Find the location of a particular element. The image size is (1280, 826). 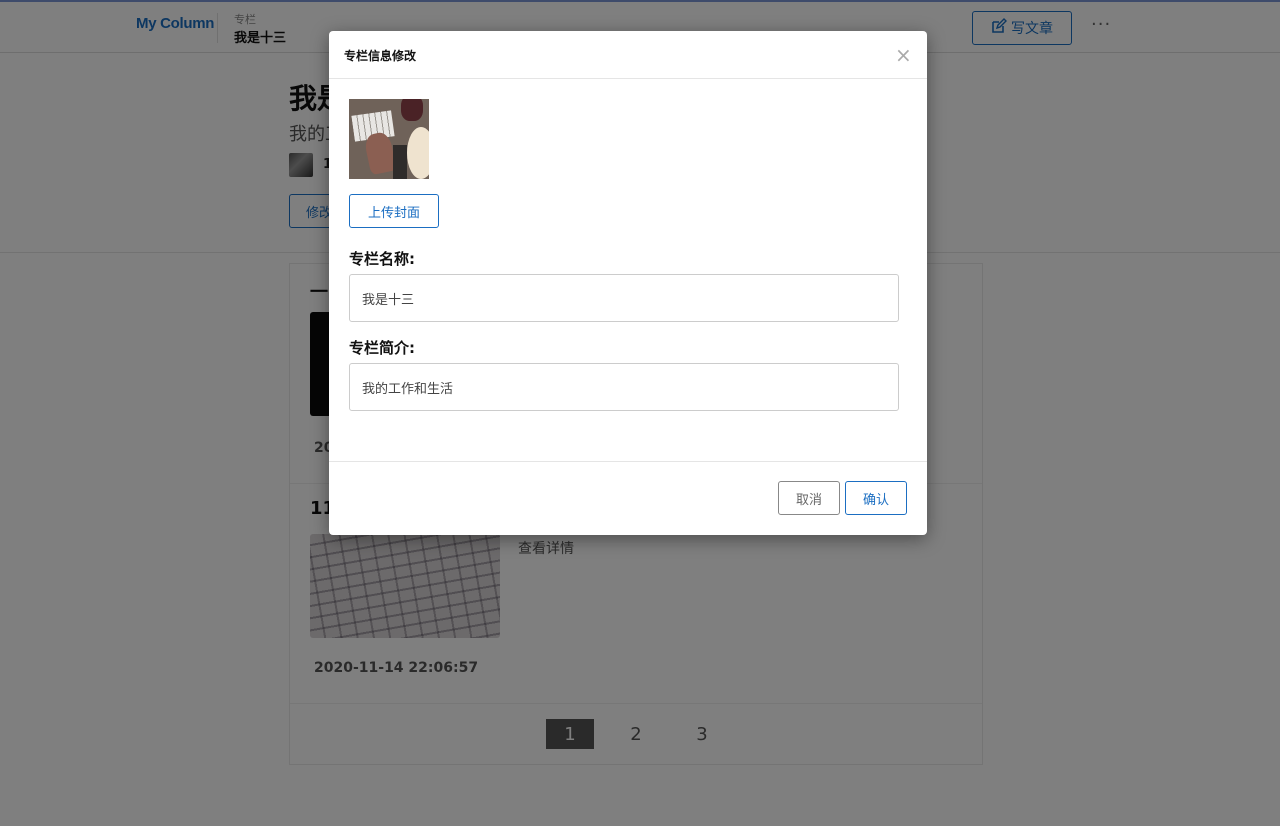

close-icon: × is located at coordinates (903, 55).